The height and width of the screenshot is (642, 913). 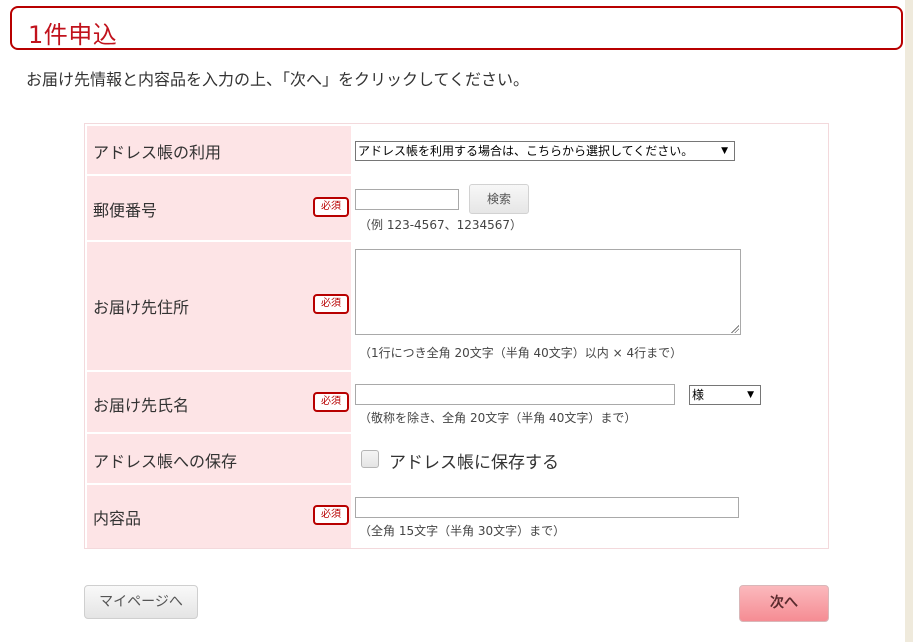 I want to click on name-cell: 様 ▼ （敬称を除き、全角 20文字（半角 40文字）まで）, so click(x=591, y=402).